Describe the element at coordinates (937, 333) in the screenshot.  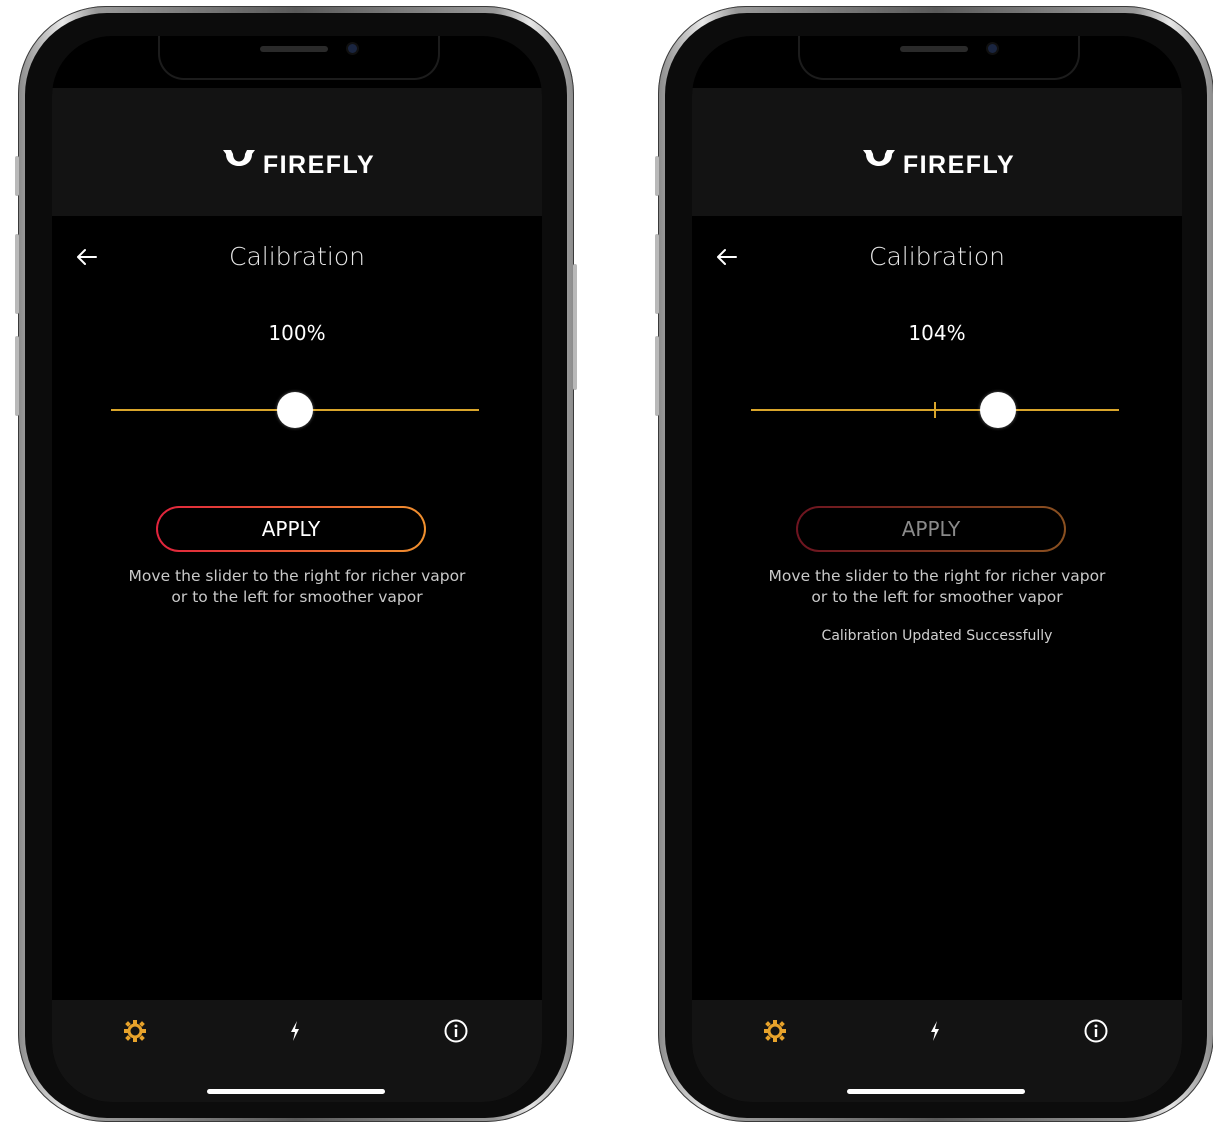
I see `calibration-value: 104%` at that location.